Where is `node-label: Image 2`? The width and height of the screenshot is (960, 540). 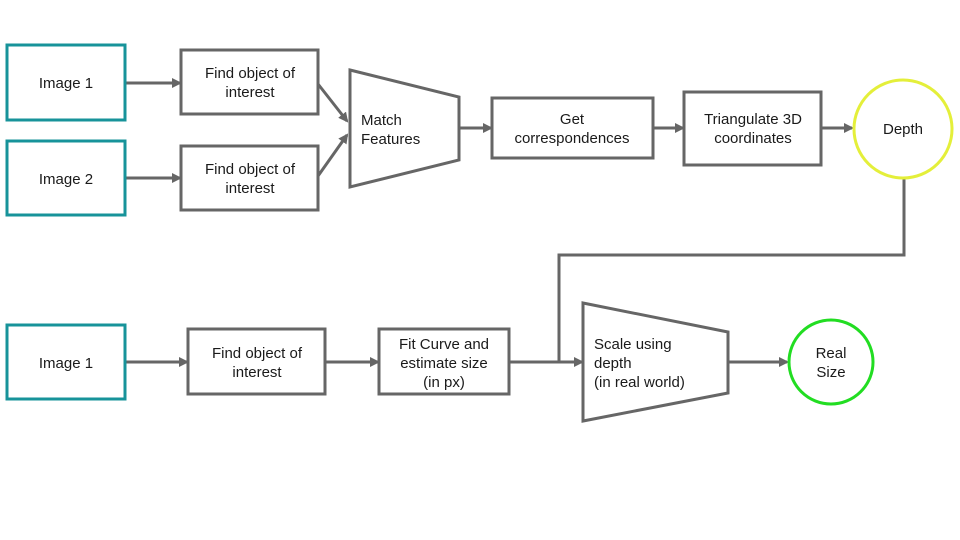 node-label: Image 2 is located at coordinates (66, 179).